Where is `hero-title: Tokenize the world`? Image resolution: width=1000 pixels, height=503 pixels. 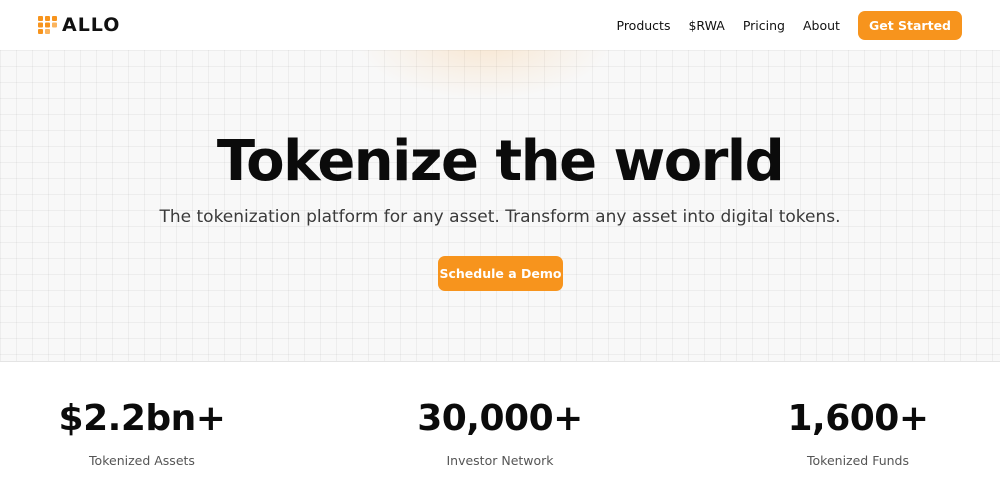
hero-title: Tokenize the world is located at coordinates (500, 161).